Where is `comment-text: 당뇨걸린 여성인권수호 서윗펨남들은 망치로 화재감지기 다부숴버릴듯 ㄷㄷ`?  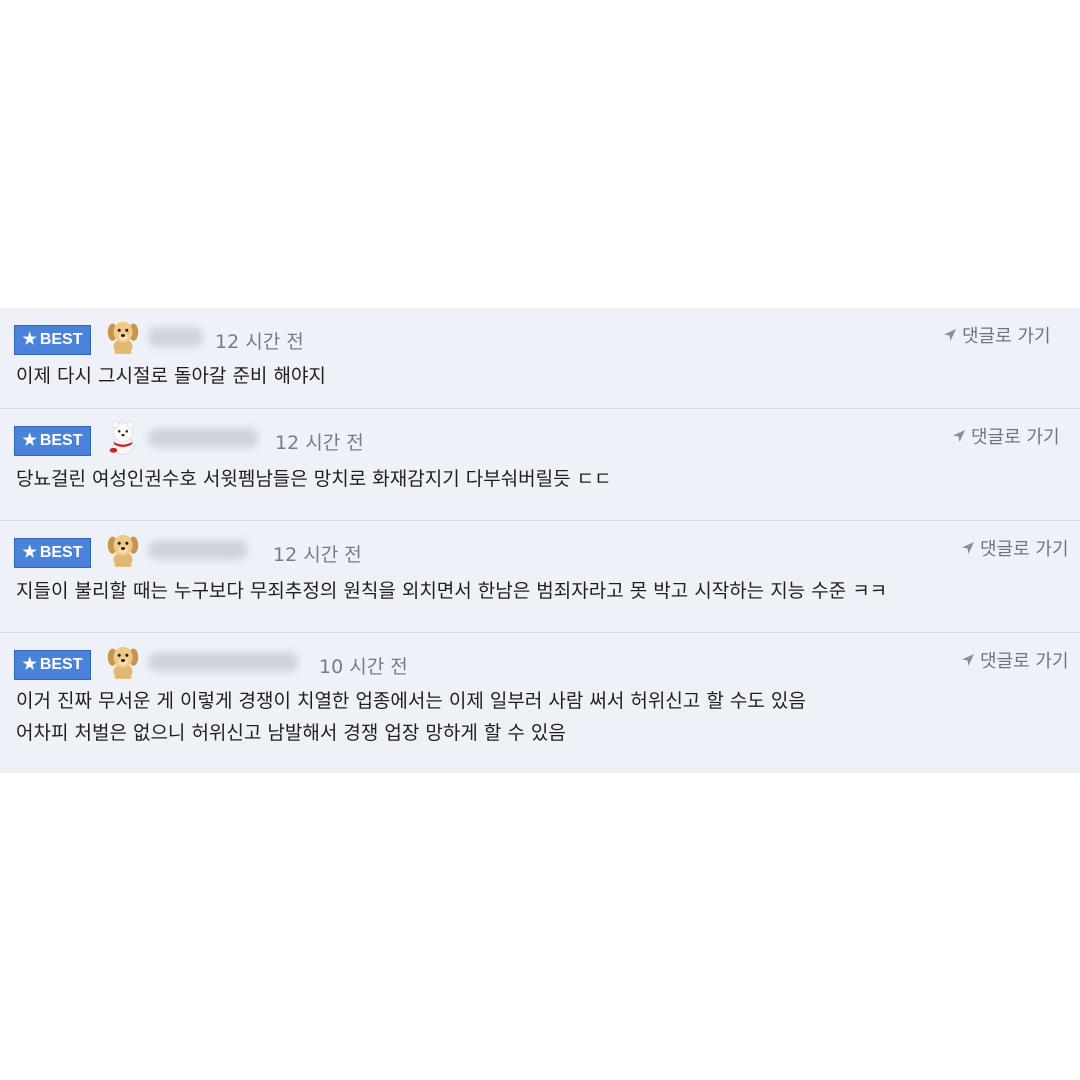 comment-text: 당뇨걸린 여성인권수호 서윗펨남들은 망치로 화재감지기 다부숴버릴듯 ㄷㄷ is located at coordinates (314, 479).